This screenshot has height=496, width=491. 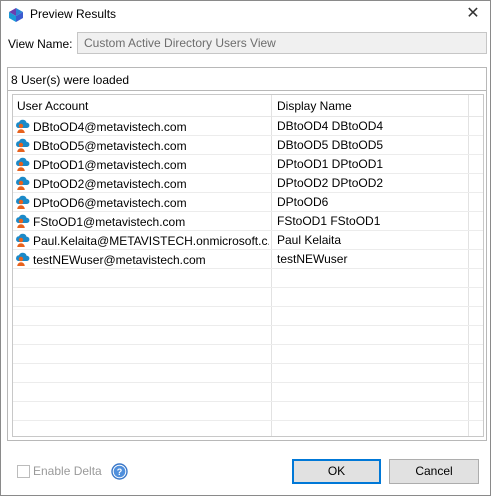 I want to click on ok-button: OK, so click(x=336, y=471).